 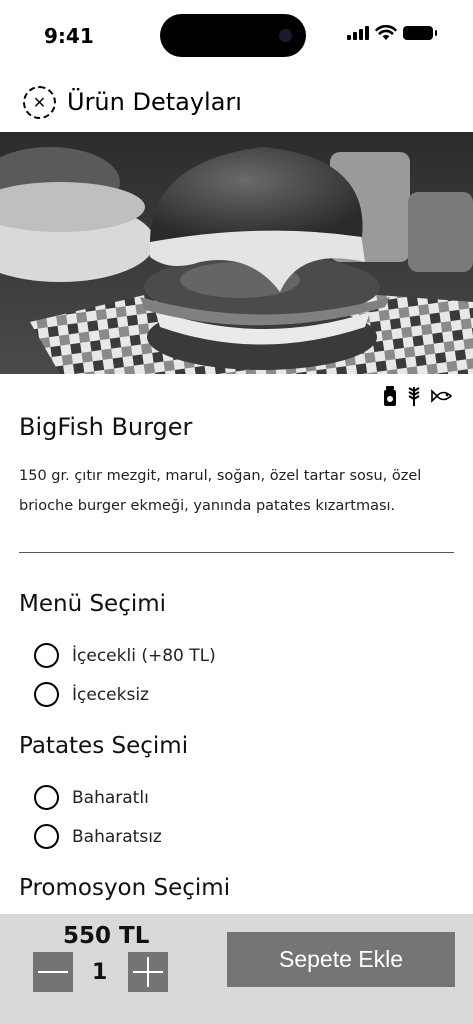 I want to click on allergen-icons, so click(x=418, y=396).